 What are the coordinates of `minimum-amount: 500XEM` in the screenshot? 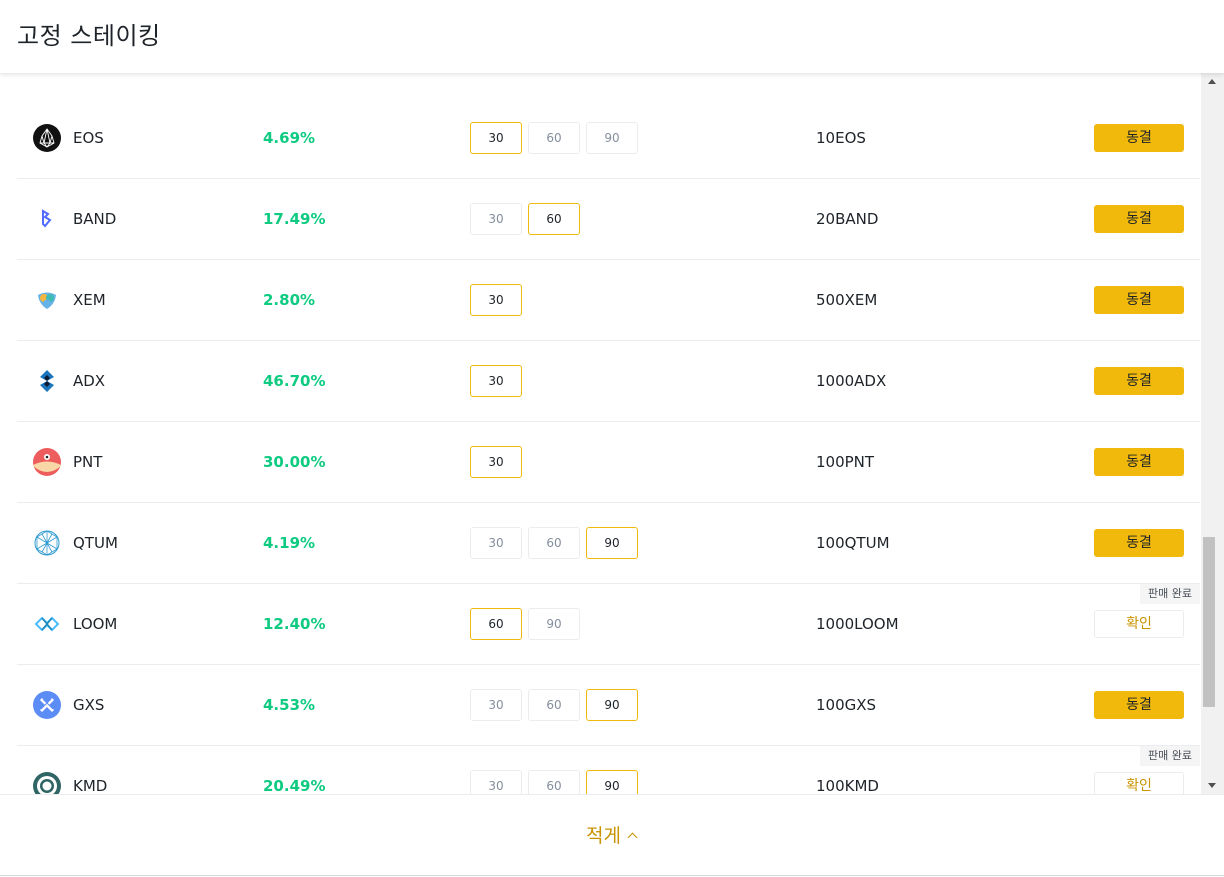 It's located at (847, 300).